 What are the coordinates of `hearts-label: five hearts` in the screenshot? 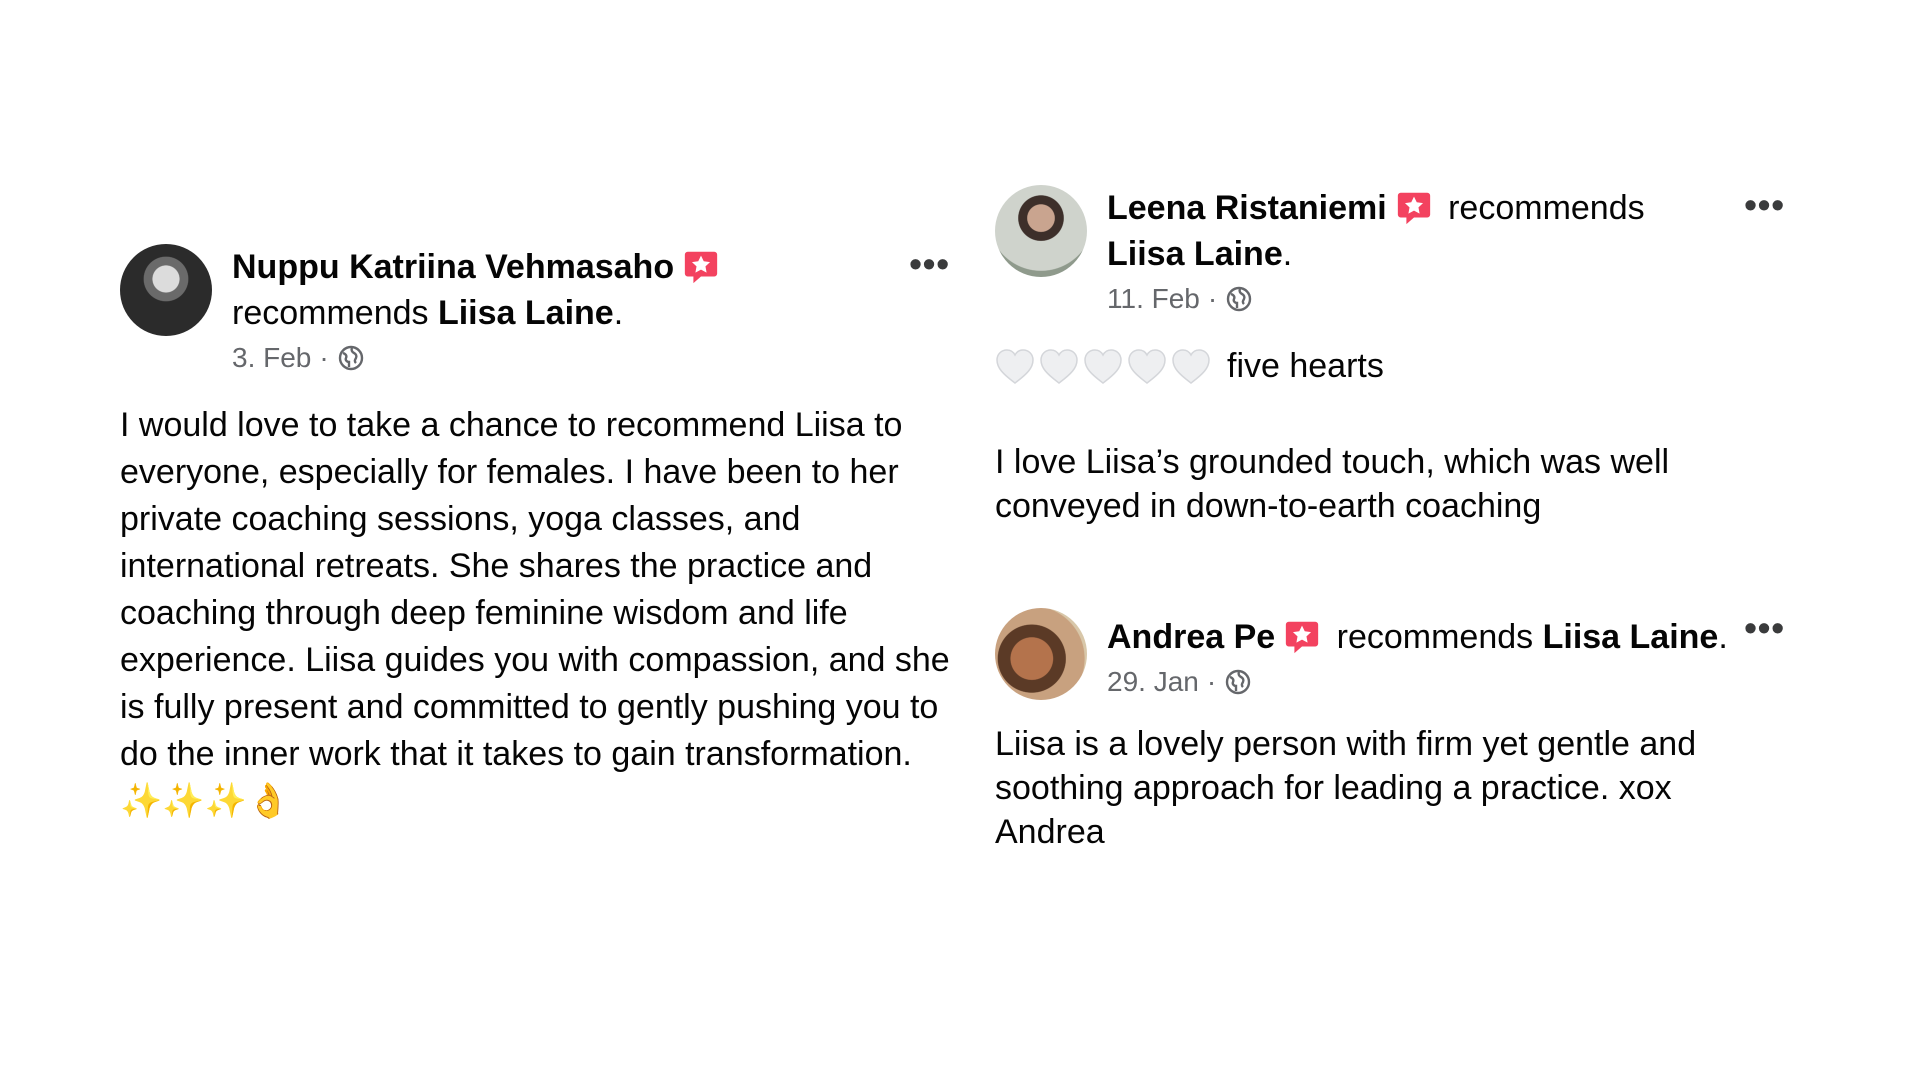 It's located at (1305, 366).